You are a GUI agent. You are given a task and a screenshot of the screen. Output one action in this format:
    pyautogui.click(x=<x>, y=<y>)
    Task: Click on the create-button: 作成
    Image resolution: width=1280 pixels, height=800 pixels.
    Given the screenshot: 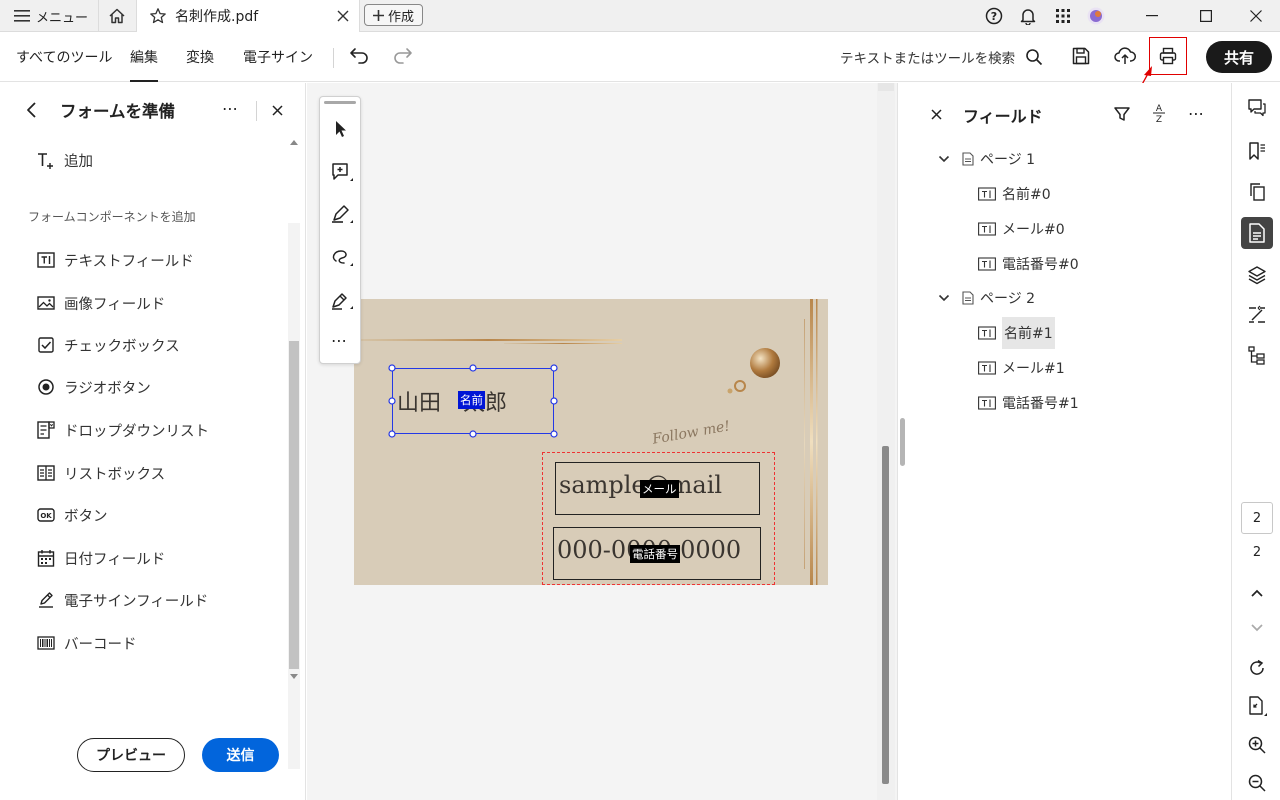 What is the action you would take?
    pyautogui.click(x=394, y=15)
    